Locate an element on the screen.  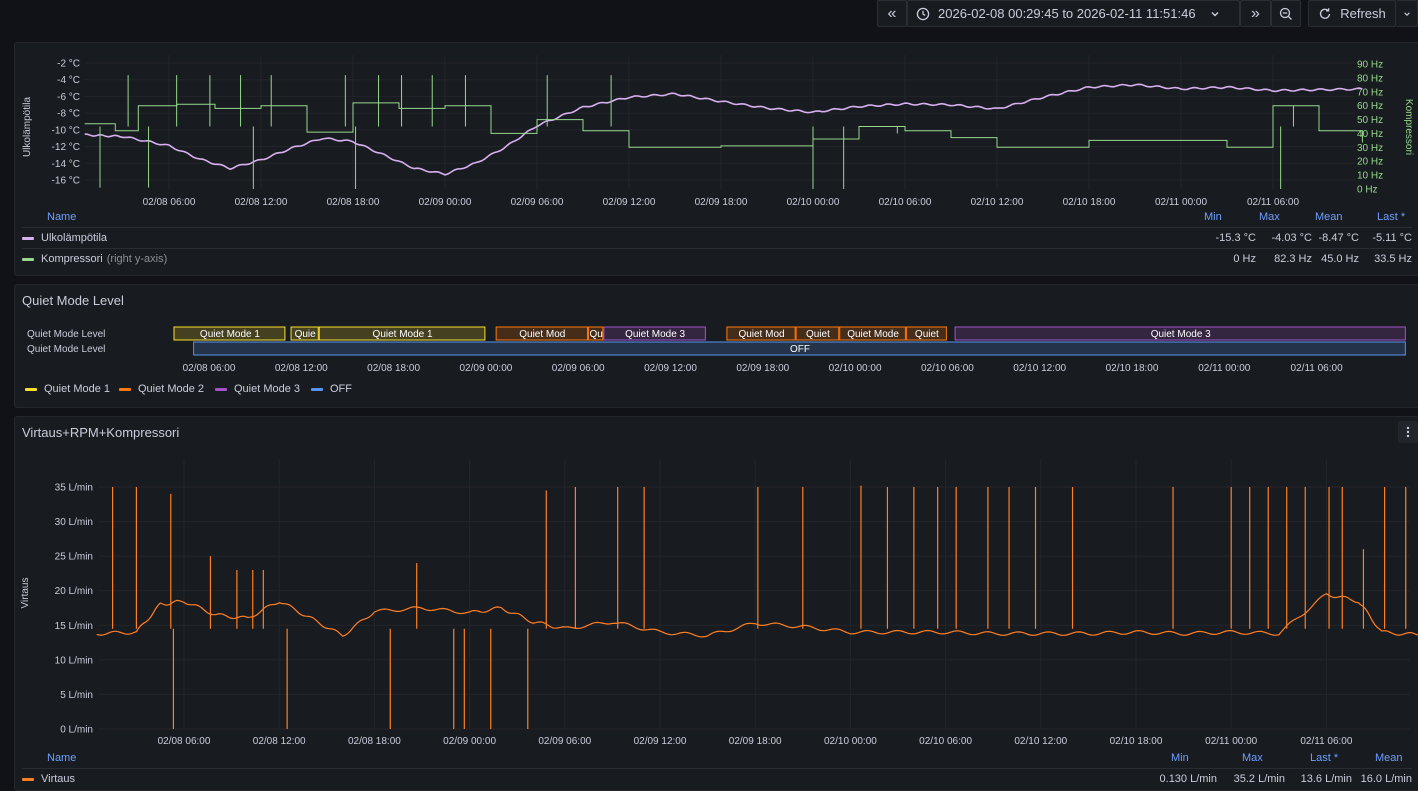
left-y-tick-label: -10 °C is located at coordinates (66, 130).